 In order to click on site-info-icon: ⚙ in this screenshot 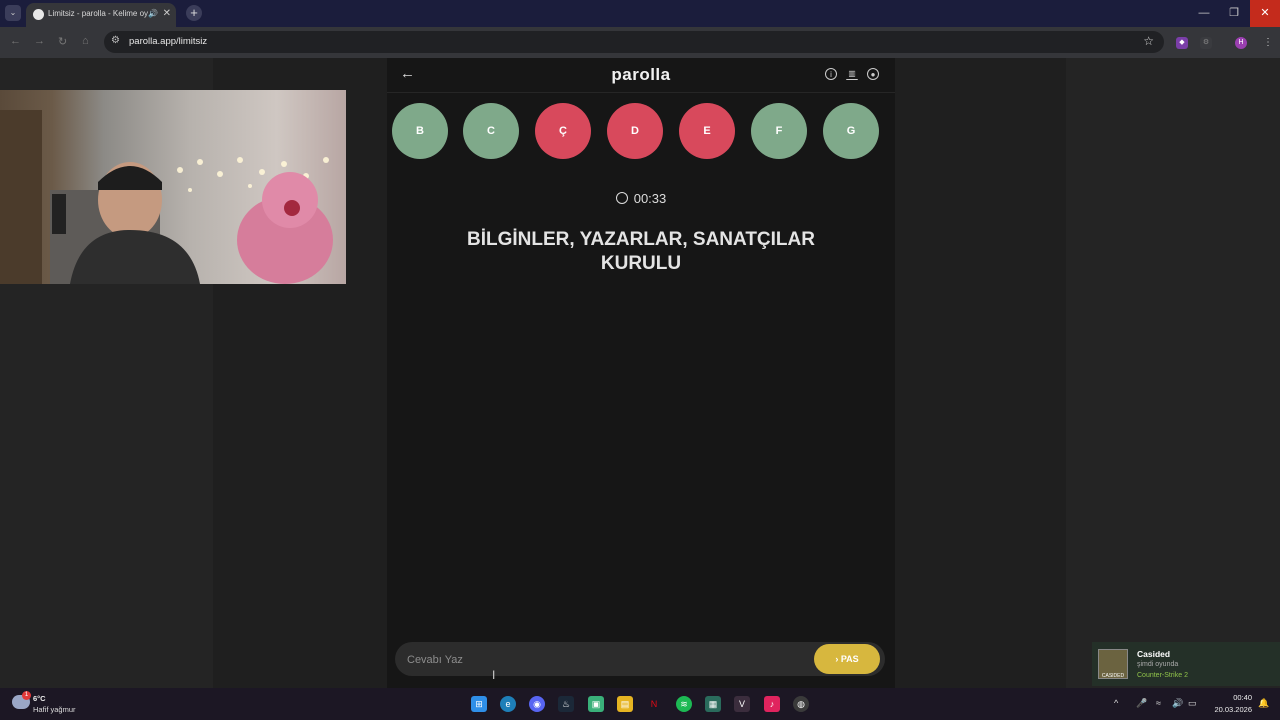, I will do `click(115, 40)`.